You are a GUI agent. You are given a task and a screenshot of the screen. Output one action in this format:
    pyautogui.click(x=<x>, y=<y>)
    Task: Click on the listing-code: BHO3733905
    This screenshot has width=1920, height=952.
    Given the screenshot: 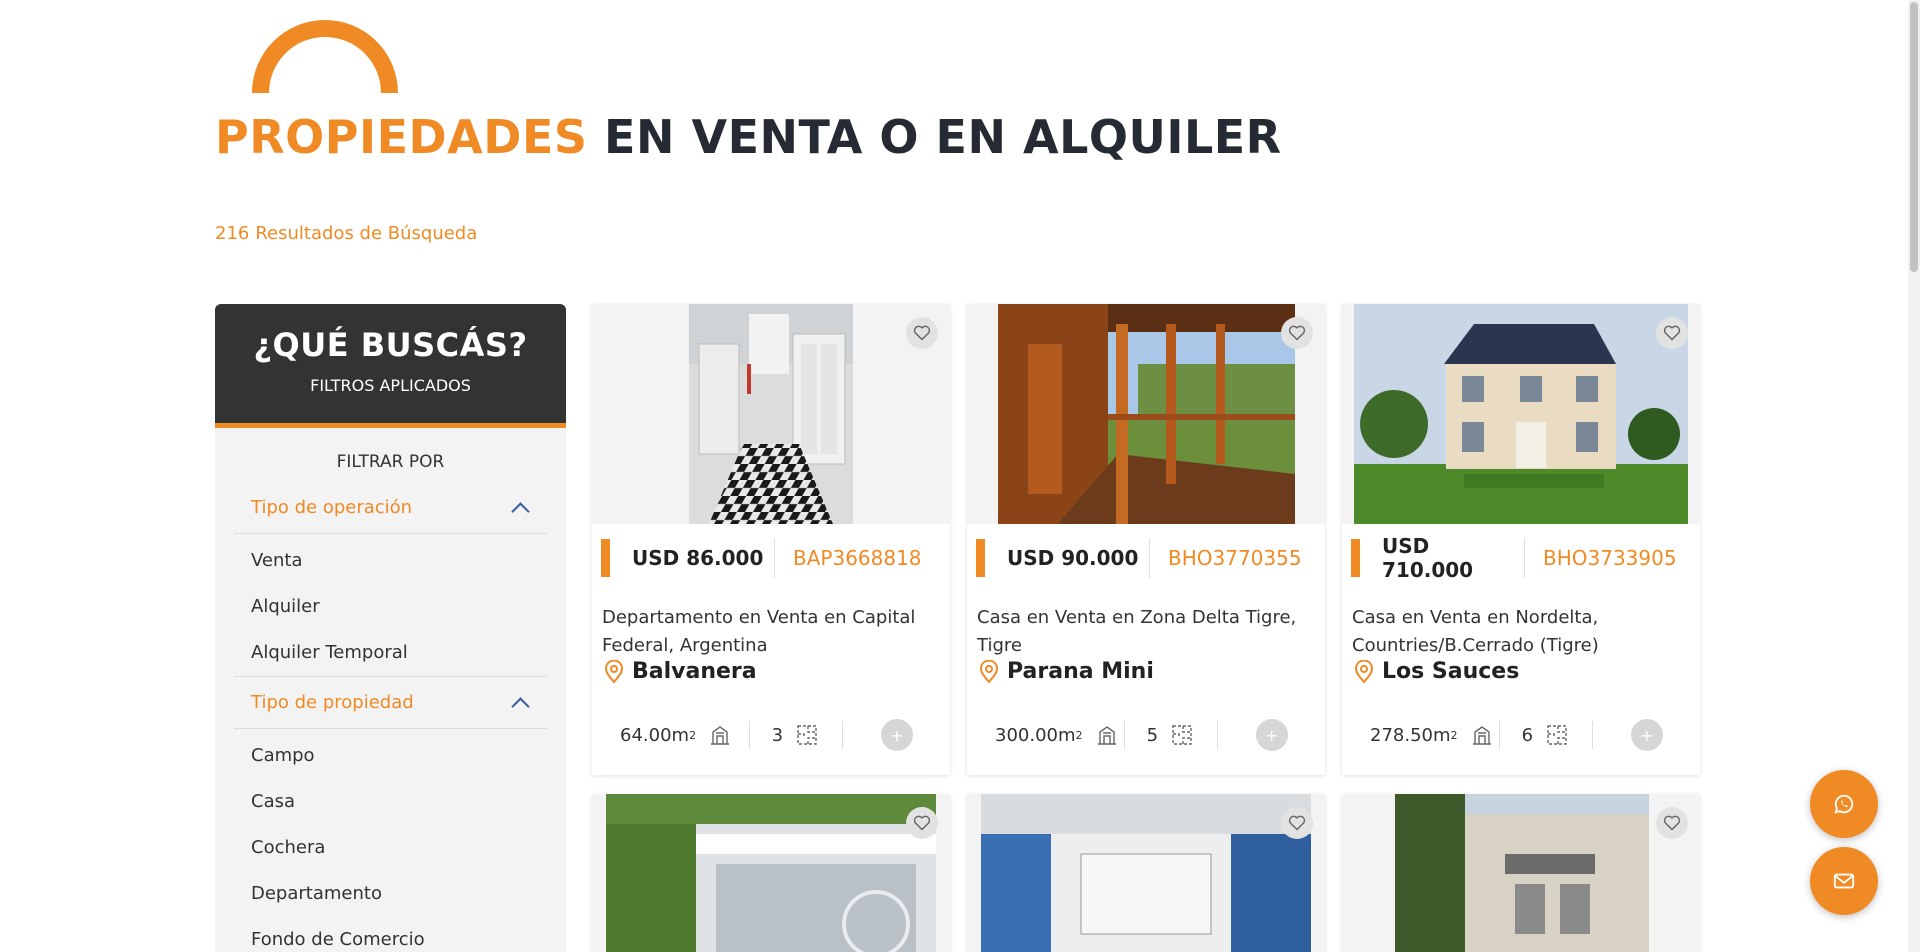 What is the action you would take?
    pyautogui.click(x=1610, y=558)
    